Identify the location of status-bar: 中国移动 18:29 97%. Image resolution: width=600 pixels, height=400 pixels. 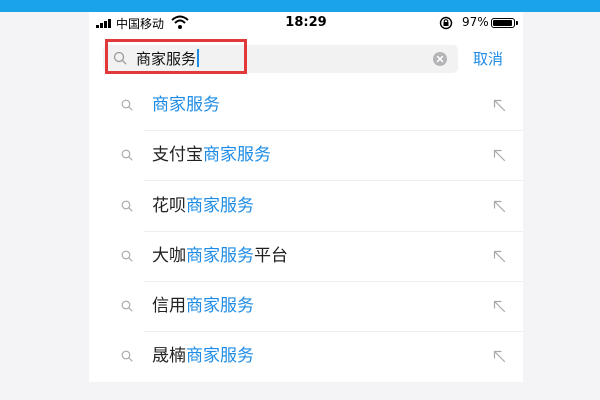
(306, 23).